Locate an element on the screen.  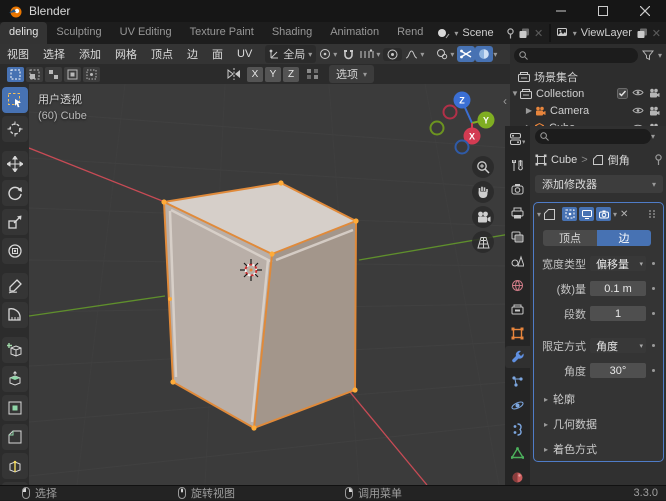
mirror-x-toggle: X is located at coordinates (255, 74).